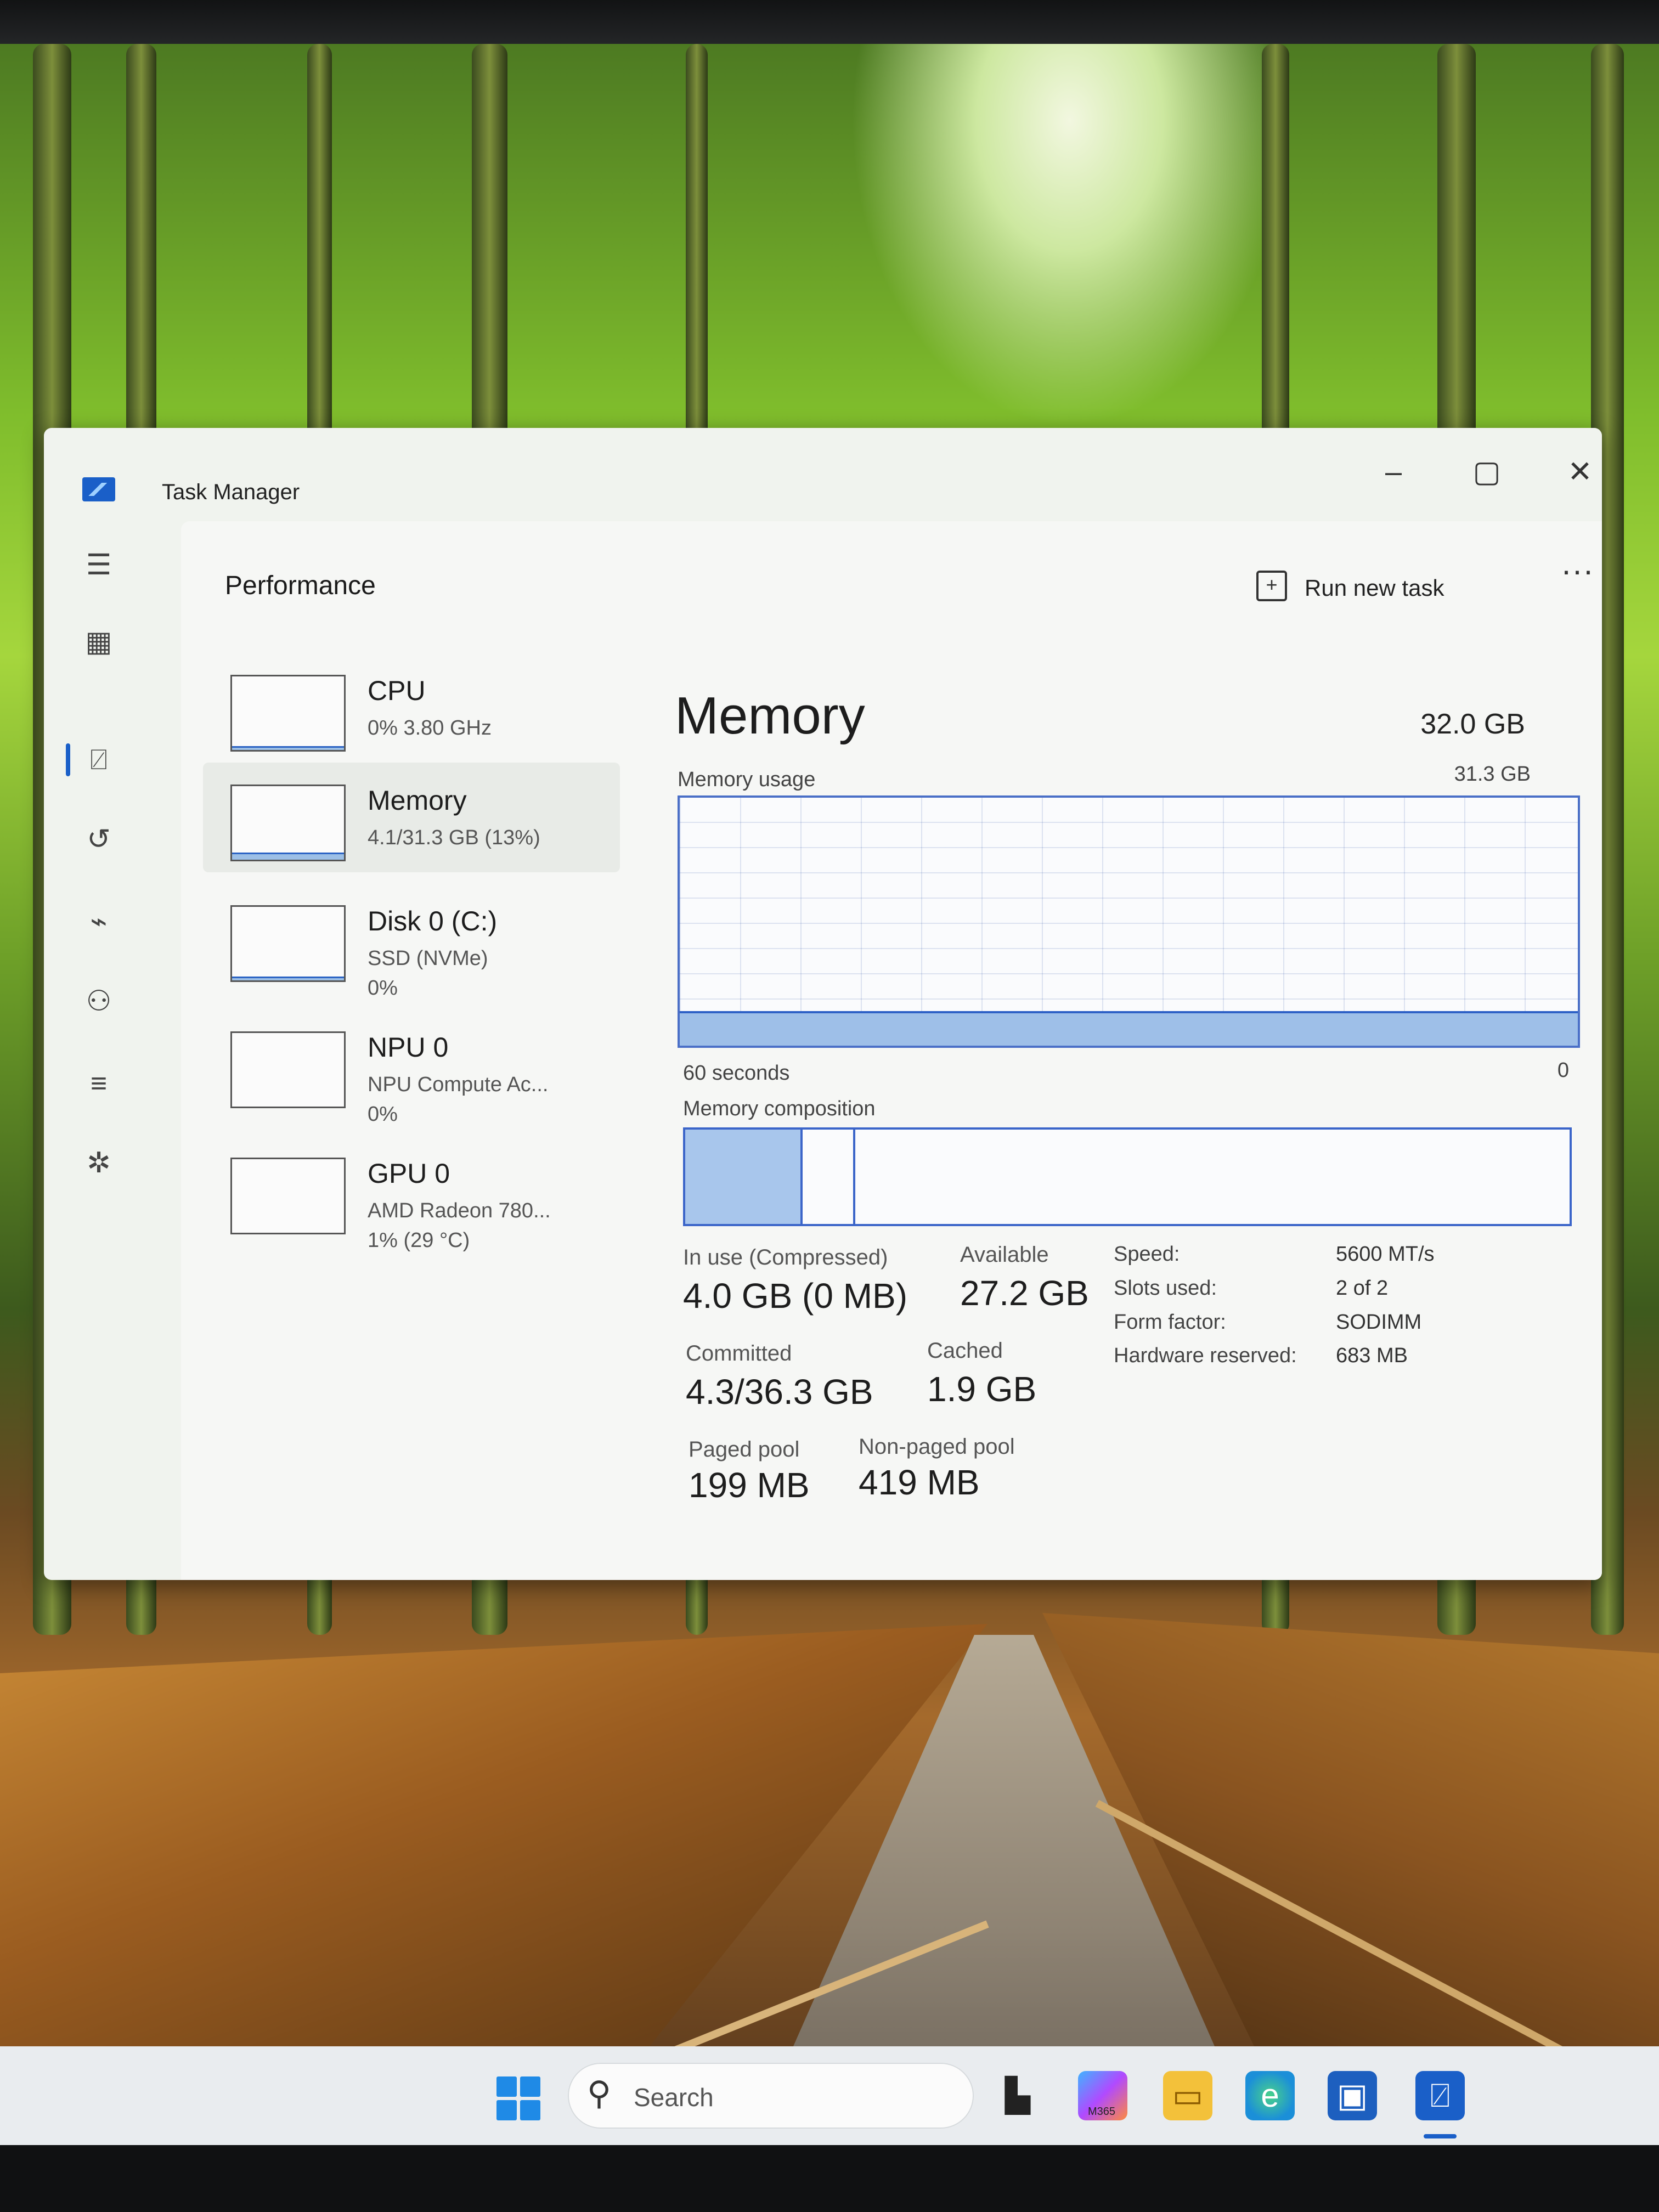 Image resolution: width=1659 pixels, height=2212 pixels. I want to click on memory-usage-fill, so click(1129, 1028).